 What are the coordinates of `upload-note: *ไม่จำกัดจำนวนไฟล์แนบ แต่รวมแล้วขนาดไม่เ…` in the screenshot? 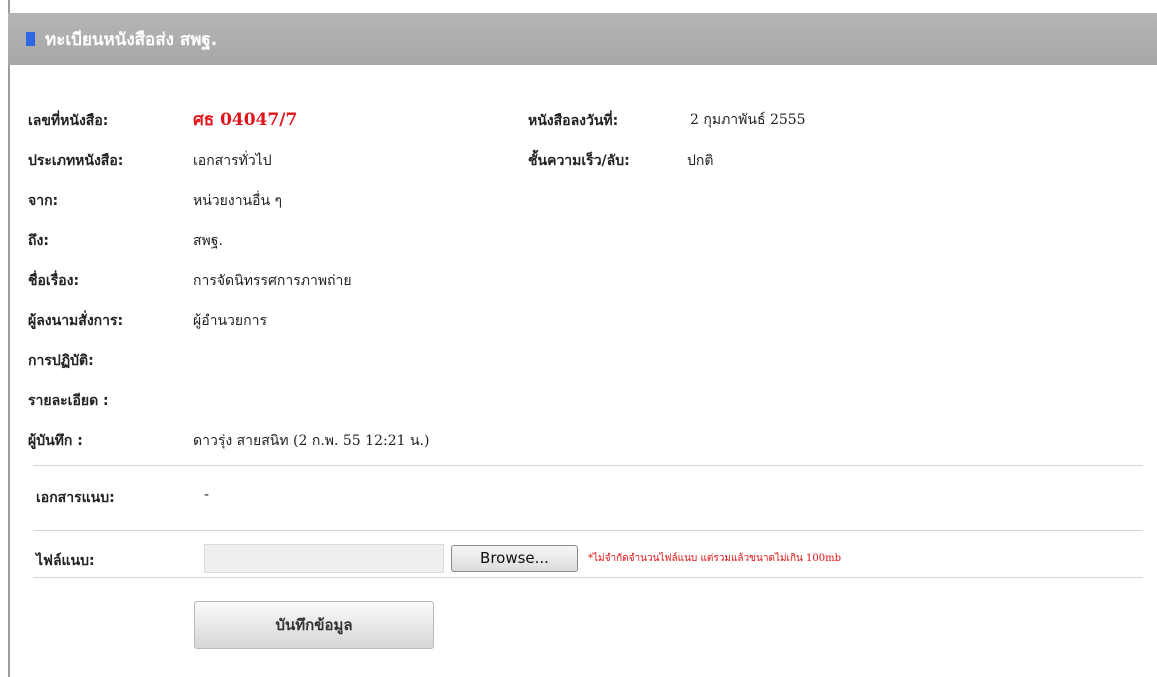 It's located at (715, 558).